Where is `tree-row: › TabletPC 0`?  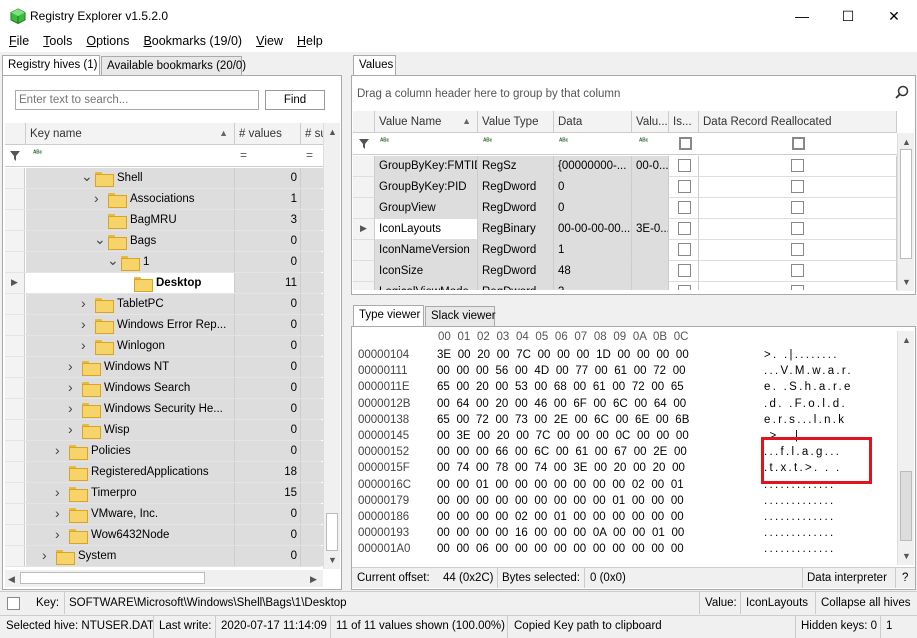
tree-row: › TabletPC 0 is located at coordinates (164, 304).